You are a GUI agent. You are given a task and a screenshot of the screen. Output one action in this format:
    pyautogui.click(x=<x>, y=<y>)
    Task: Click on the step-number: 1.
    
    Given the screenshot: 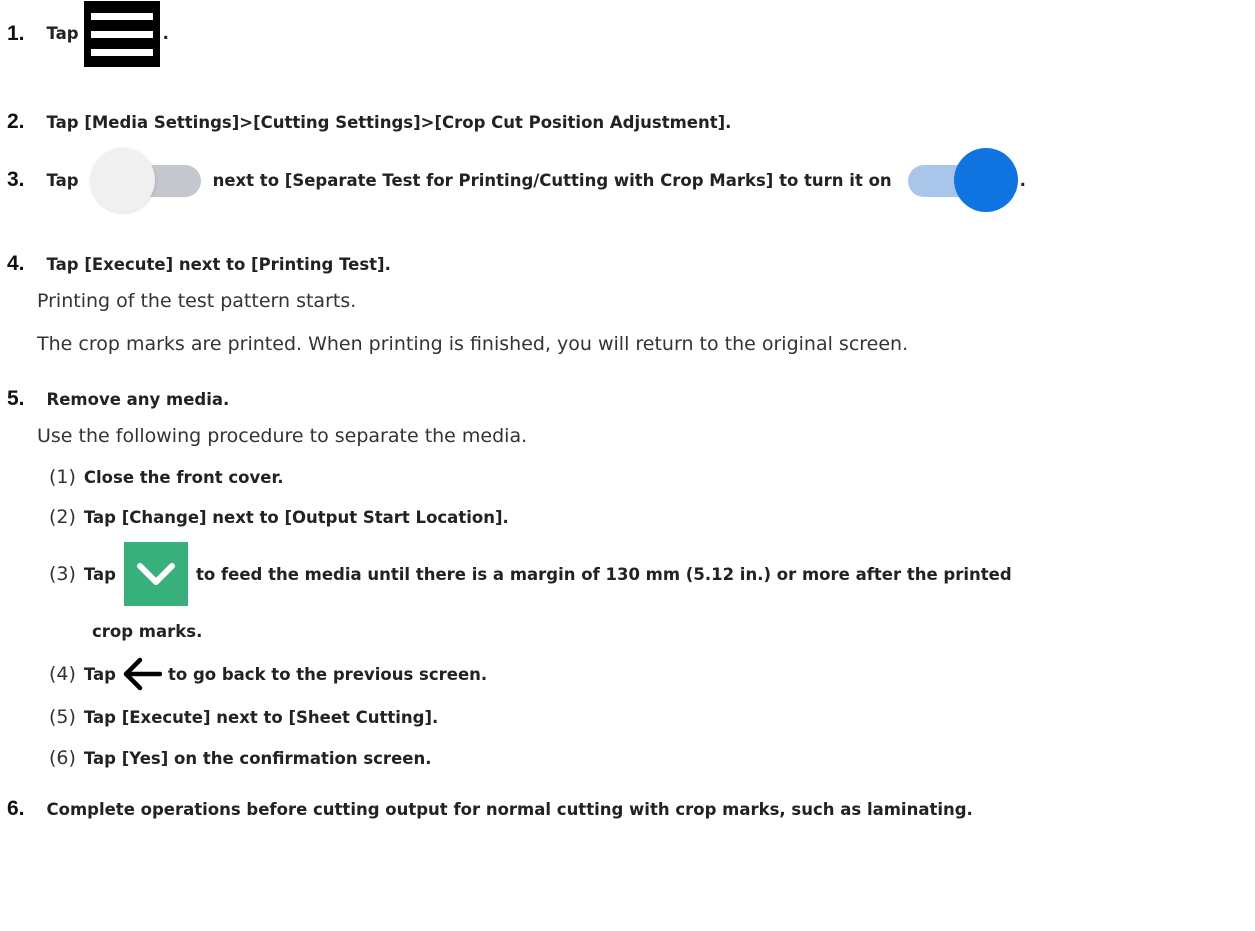 What is the action you would take?
    pyautogui.click(x=16, y=33)
    